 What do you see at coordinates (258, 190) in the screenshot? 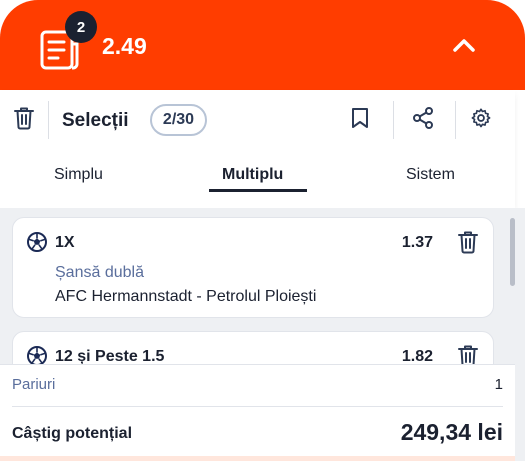
I see `active-tab-indicator` at bounding box center [258, 190].